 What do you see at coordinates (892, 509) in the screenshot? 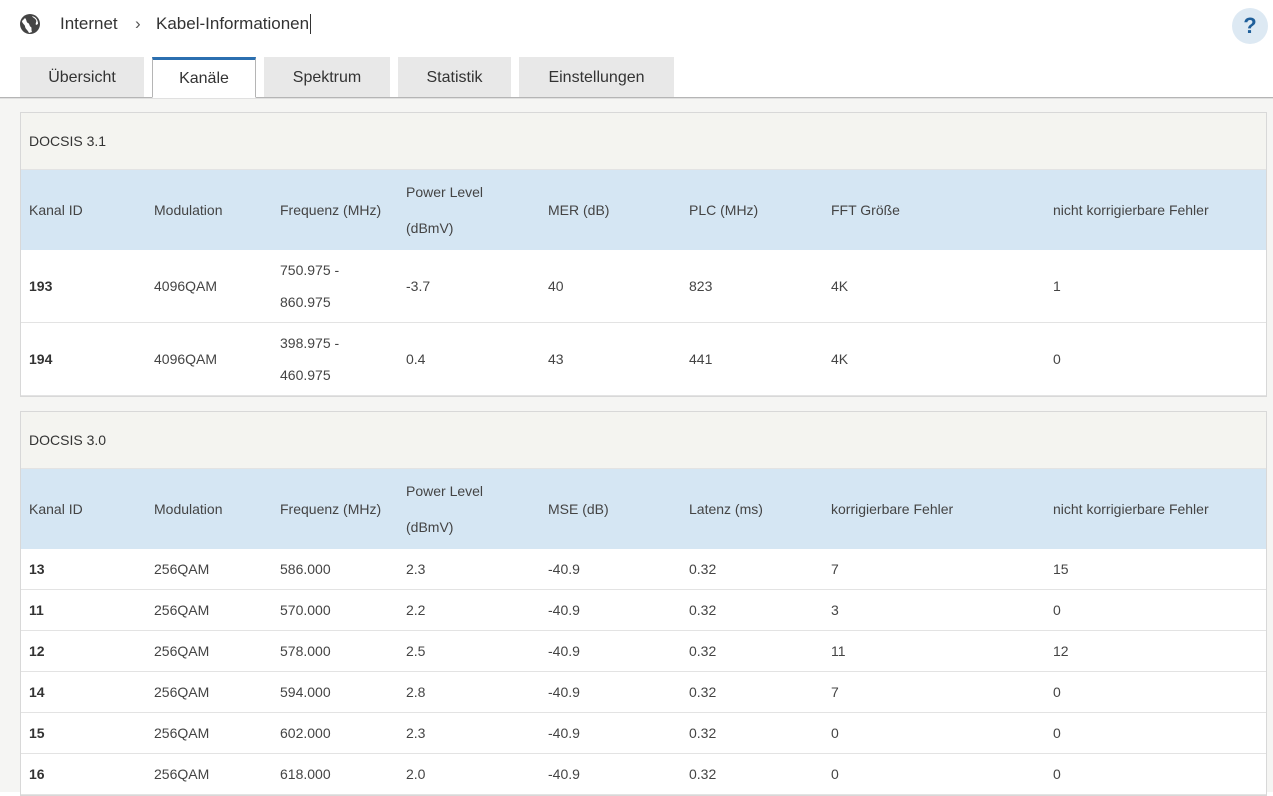
I see `column-header: korrigierbare Fehler` at bounding box center [892, 509].